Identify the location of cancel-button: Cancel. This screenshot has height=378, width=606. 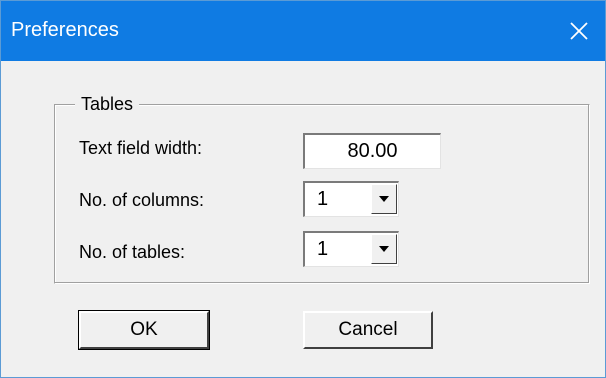
(368, 330).